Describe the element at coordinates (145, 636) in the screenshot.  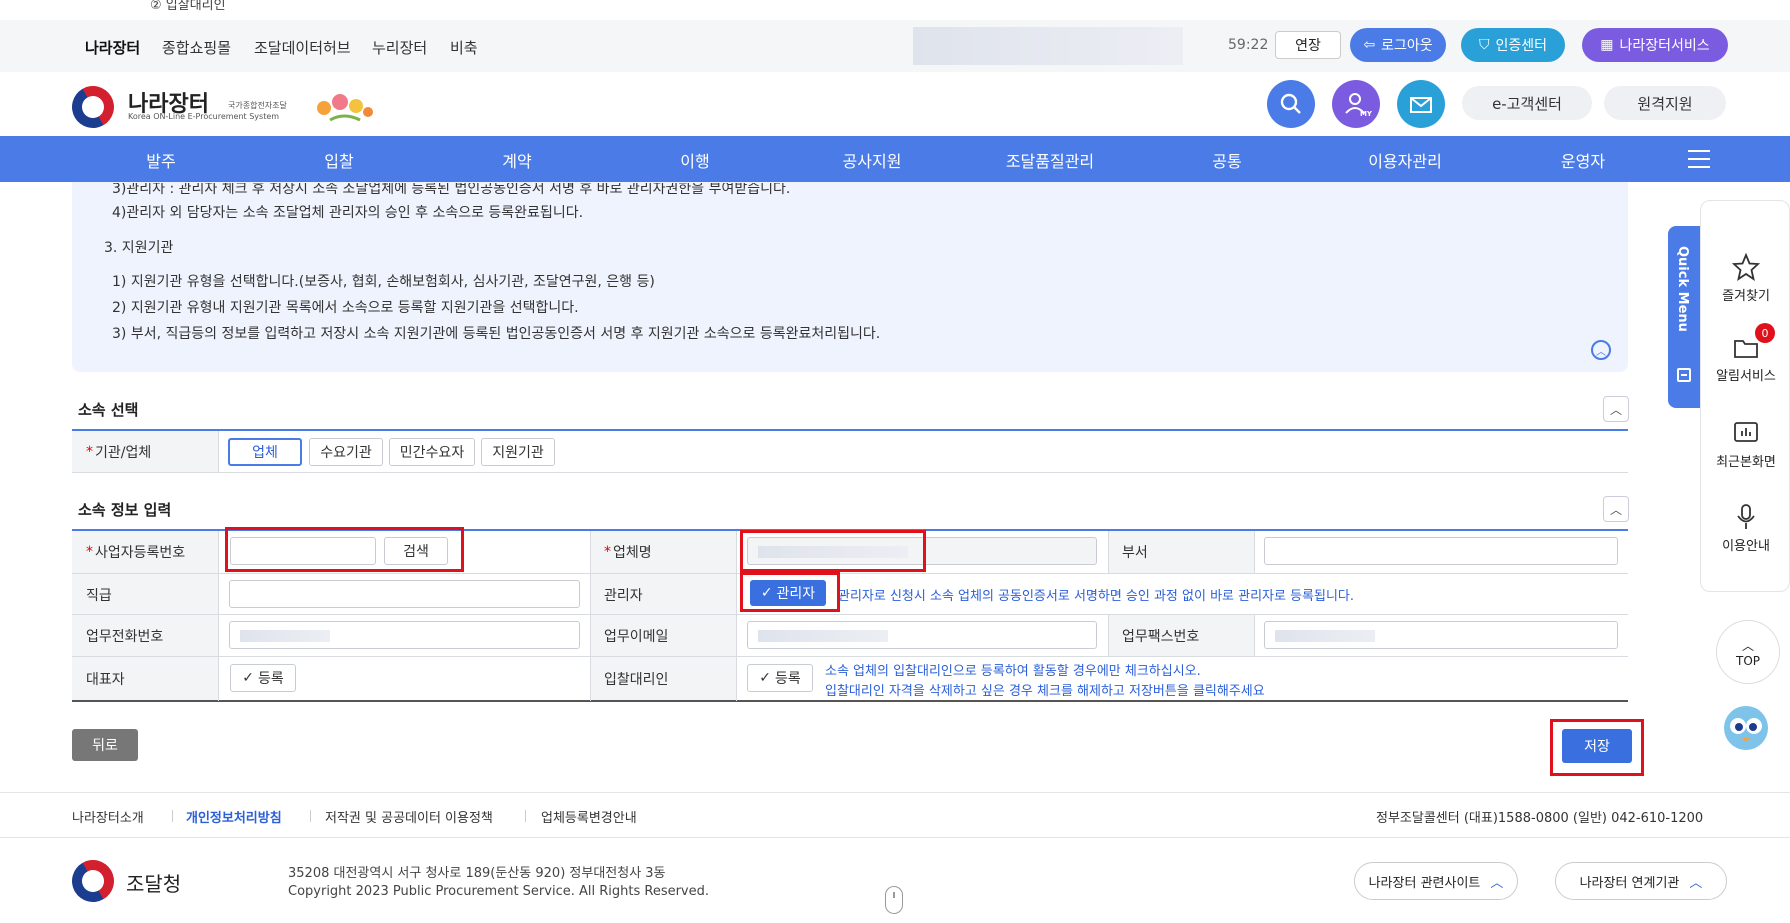
I see `phone-label: 업무전화번호` at that location.